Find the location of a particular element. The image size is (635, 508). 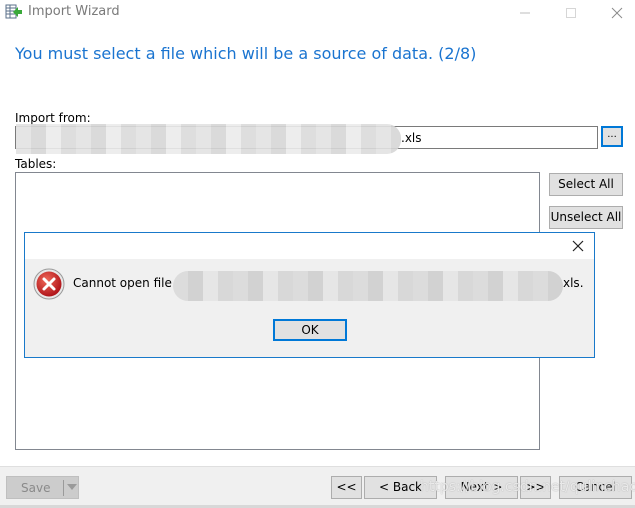

split-separator is located at coordinates (63, 488).